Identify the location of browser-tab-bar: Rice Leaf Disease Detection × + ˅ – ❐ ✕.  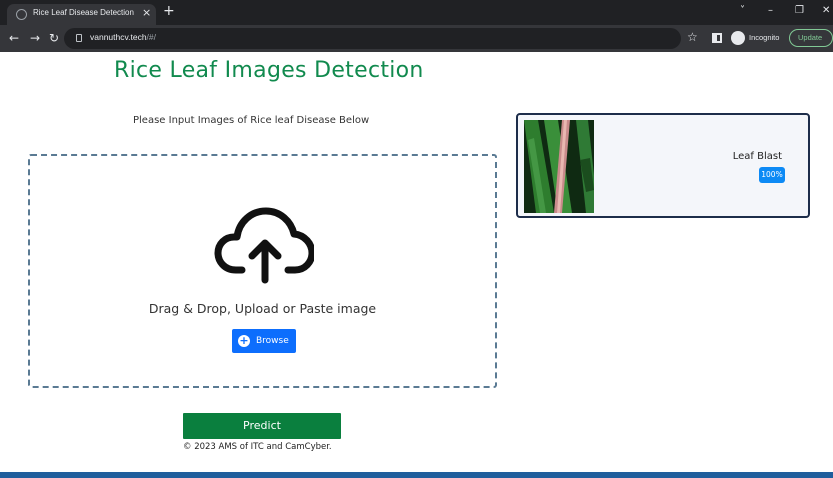
(416, 12).